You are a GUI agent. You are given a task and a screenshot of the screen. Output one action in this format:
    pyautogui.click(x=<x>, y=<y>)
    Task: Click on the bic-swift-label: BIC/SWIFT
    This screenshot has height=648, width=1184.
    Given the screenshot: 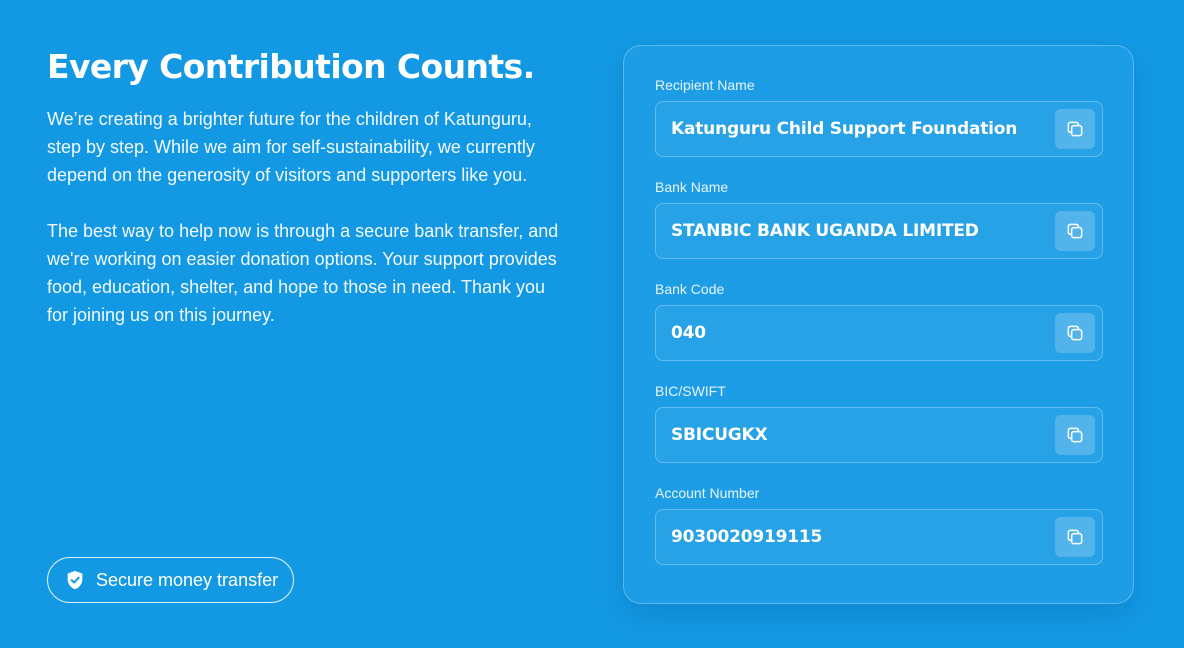 What is the action you would take?
    pyautogui.click(x=690, y=391)
    